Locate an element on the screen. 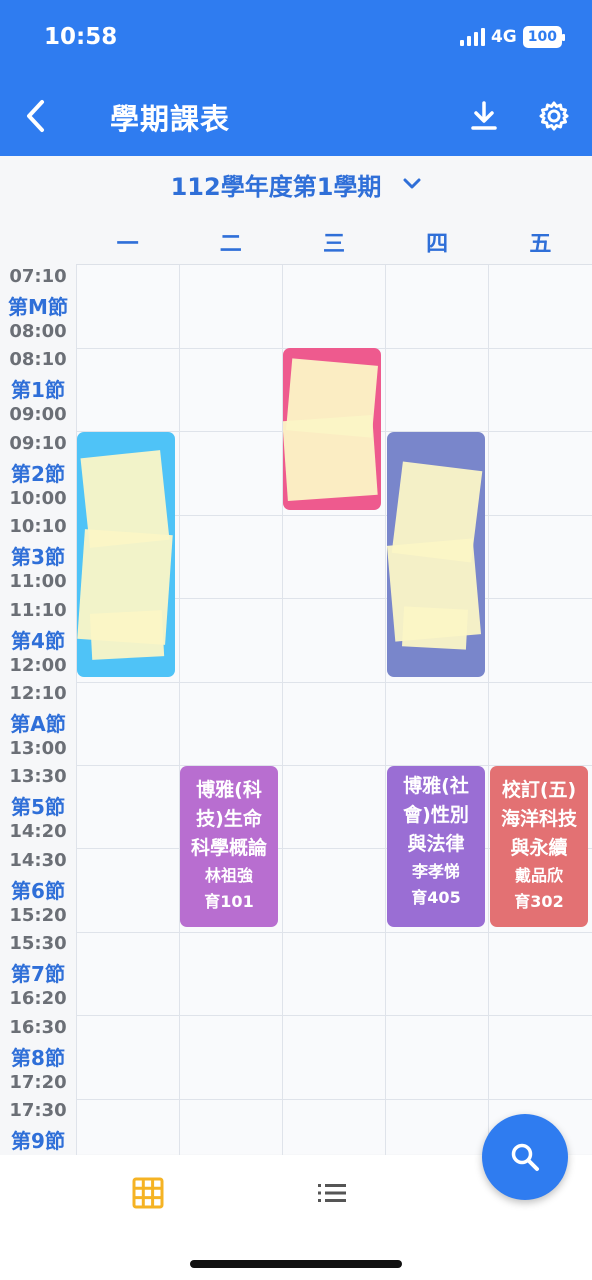 The width and height of the screenshot is (592, 1280). period-start: 14:30 is located at coordinates (38, 860).